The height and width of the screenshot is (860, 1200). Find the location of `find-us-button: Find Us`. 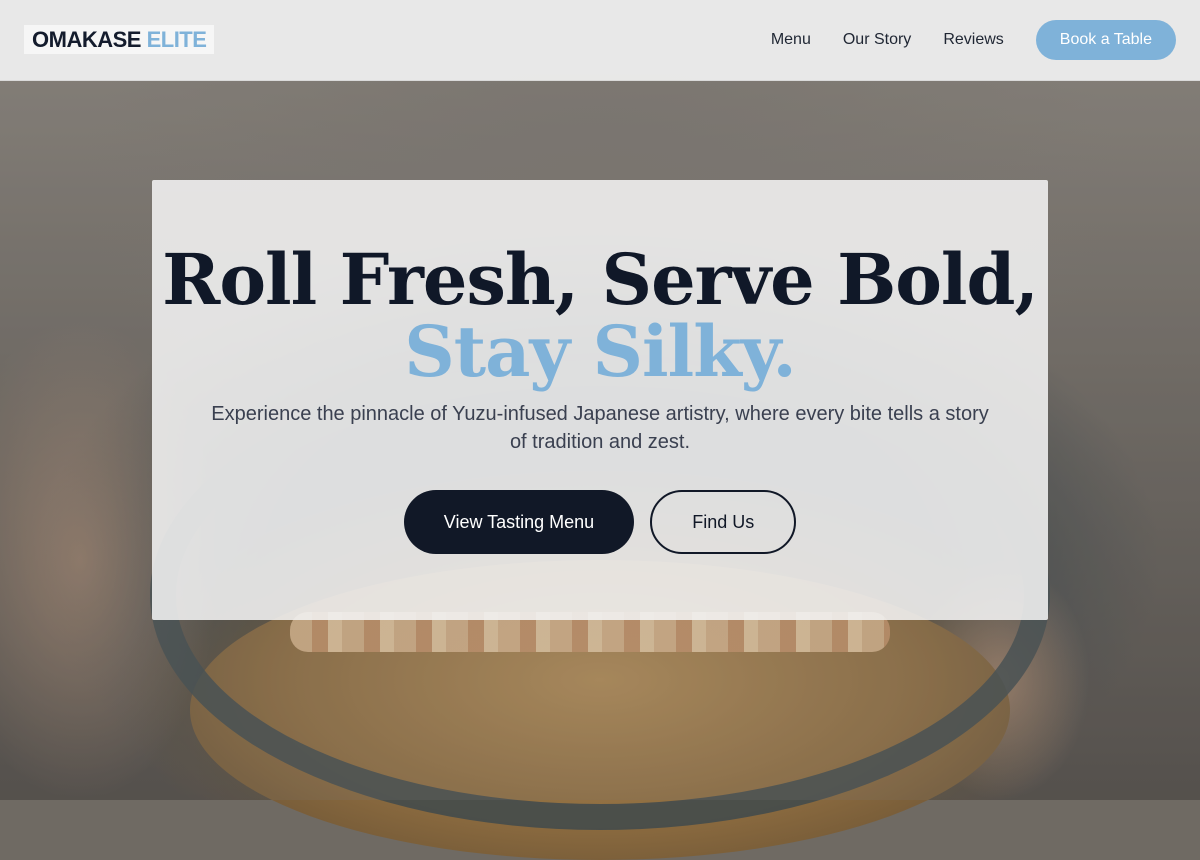

find-us-button: Find Us is located at coordinates (723, 522).